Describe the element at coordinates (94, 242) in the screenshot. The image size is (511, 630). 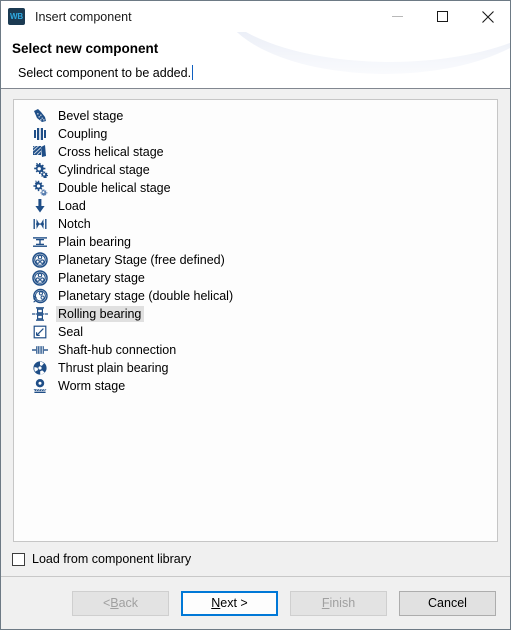
I see `list-item-label: Plain bearing` at that location.